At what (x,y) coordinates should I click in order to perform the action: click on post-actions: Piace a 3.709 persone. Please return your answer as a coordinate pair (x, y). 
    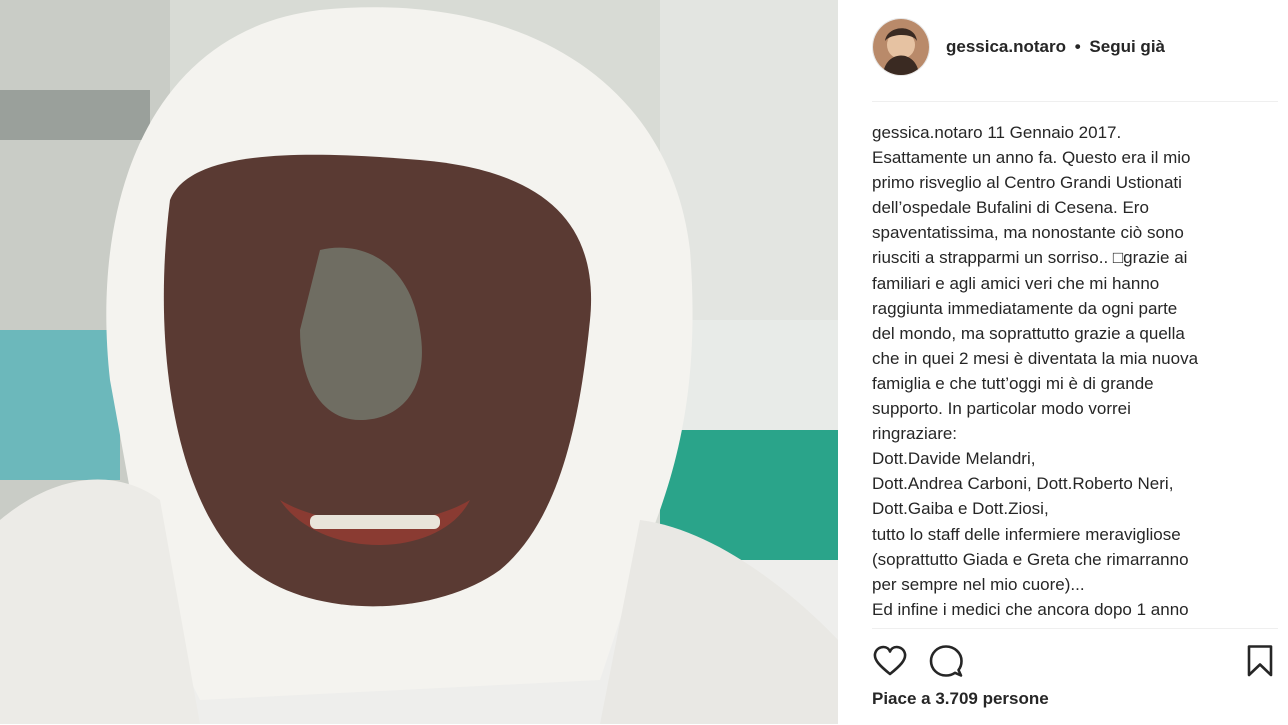
    Looking at the image, I should click on (1075, 676).